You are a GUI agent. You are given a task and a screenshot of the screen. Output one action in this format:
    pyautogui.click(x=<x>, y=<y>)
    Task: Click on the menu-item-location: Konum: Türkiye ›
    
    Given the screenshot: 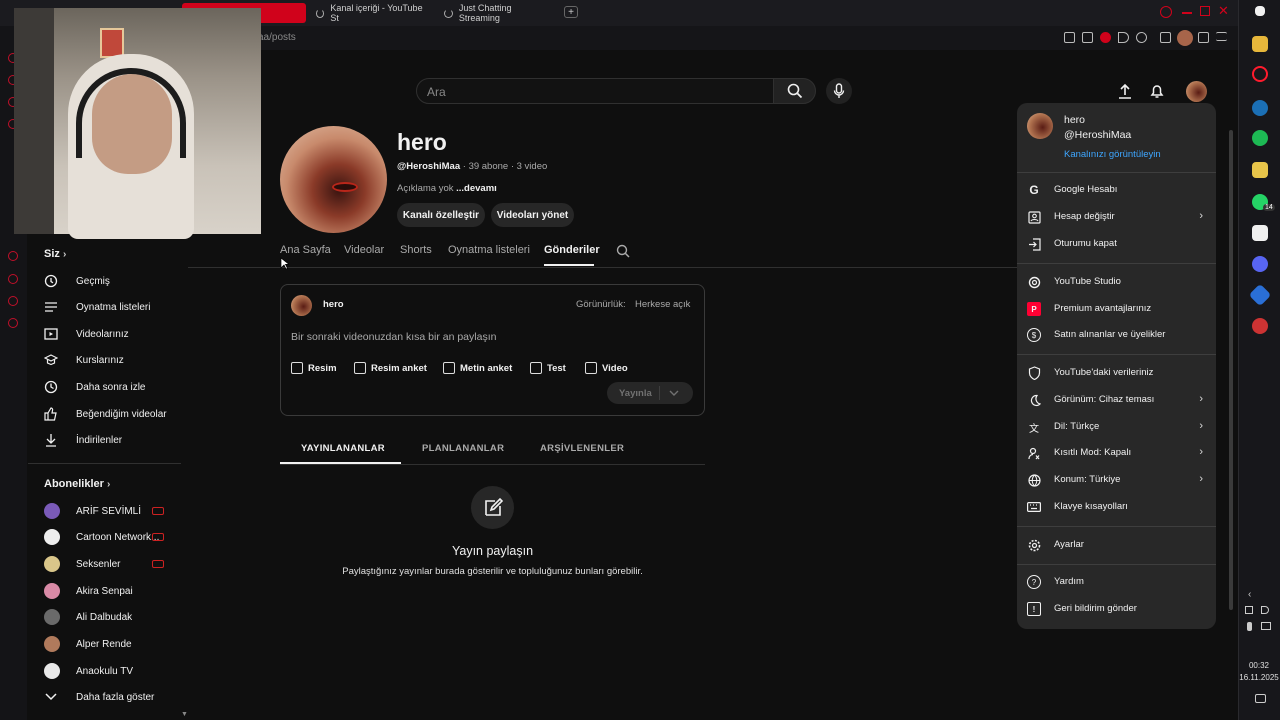 What is the action you would take?
    pyautogui.click(x=1117, y=480)
    